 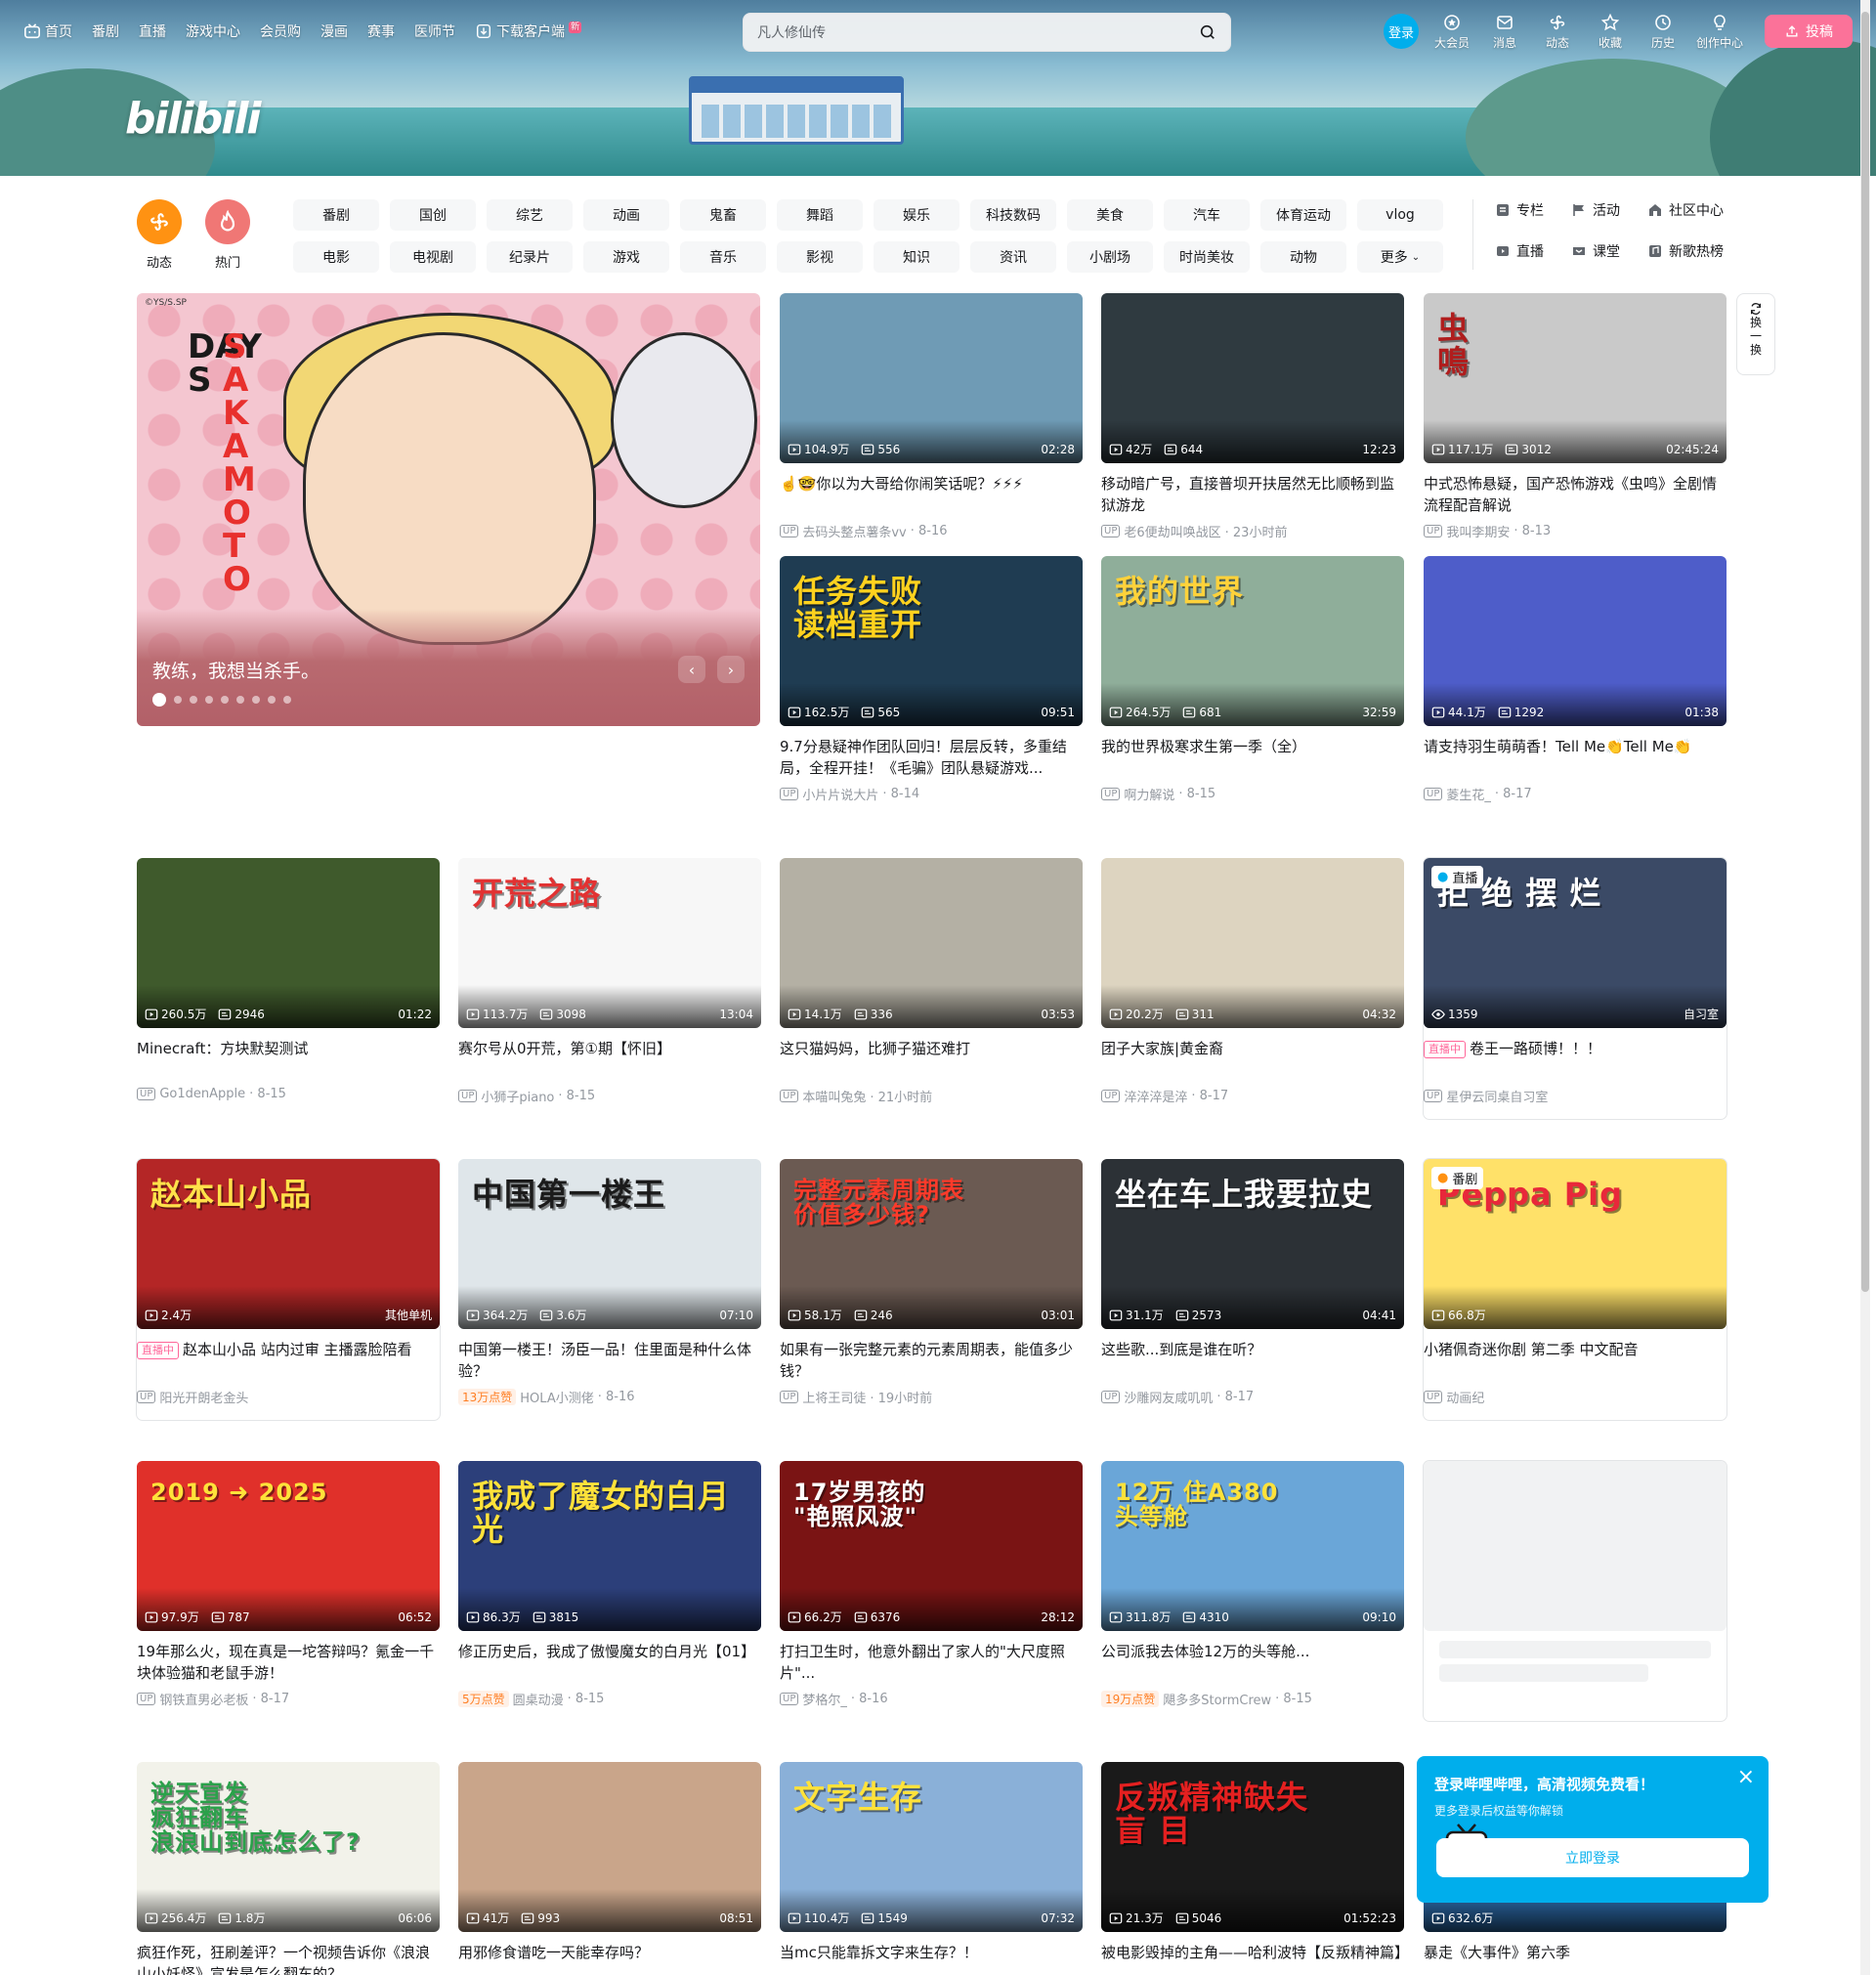 I want to click on video-card: 20.2万 311 04:32 团子大家族|黄金裔 UP 淬淬淬是淬 · 8-17, so click(x=1252, y=982).